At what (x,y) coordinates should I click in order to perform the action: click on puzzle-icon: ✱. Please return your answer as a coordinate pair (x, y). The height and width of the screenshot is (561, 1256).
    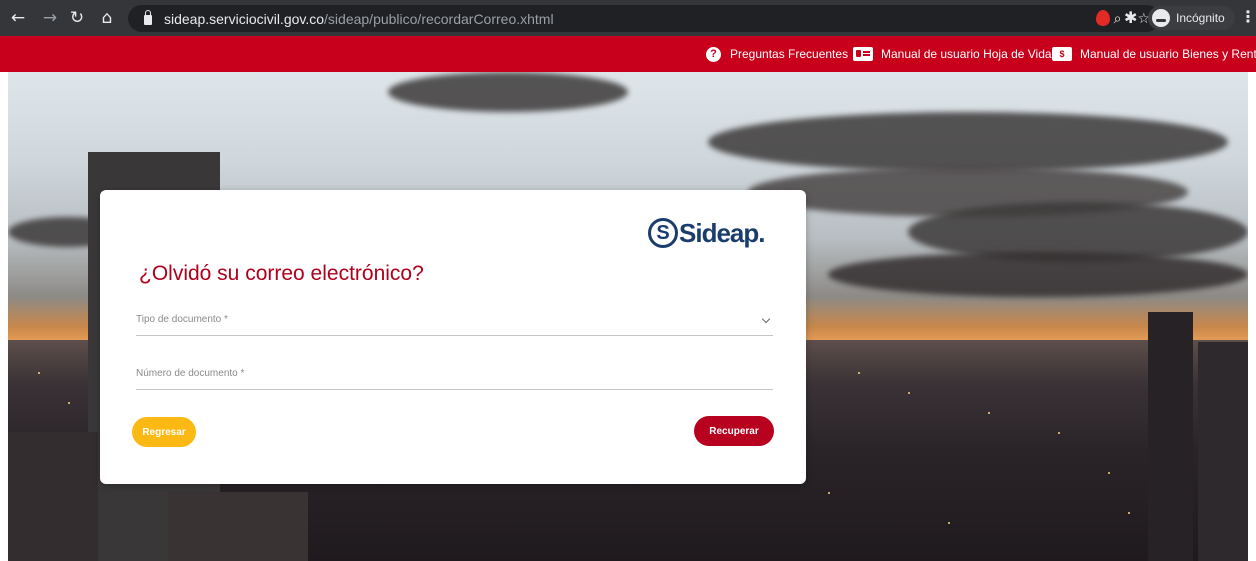
    Looking at the image, I should click on (1130, 17).